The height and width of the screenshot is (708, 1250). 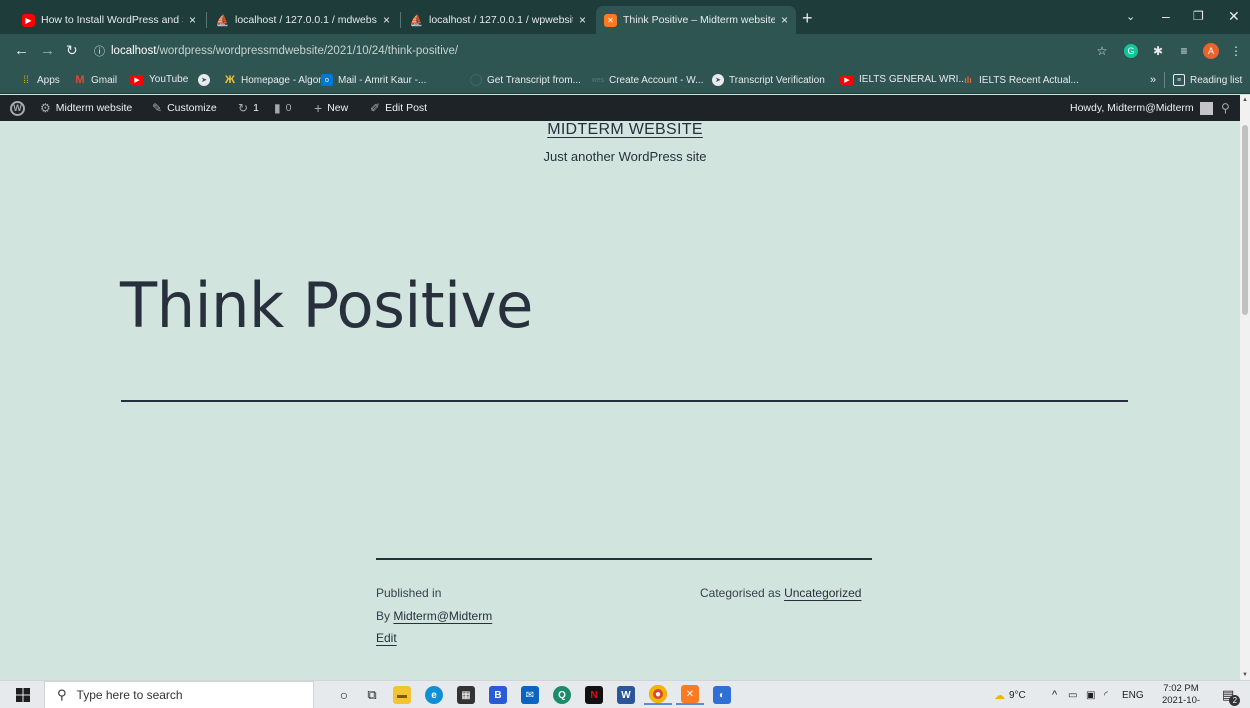 What do you see at coordinates (1179, 80) in the screenshot?
I see `reading-list-icon: ≡` at bounding box center [1179, 80].